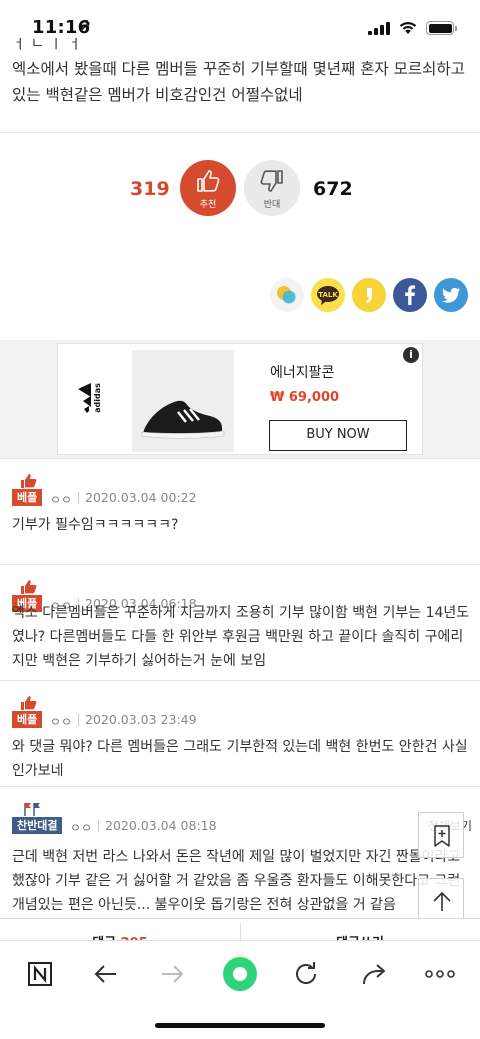  Describe the element at coordinates (360, 929) in the screenshot. I see `write-comment-button: 댓글쓰기` at that location.